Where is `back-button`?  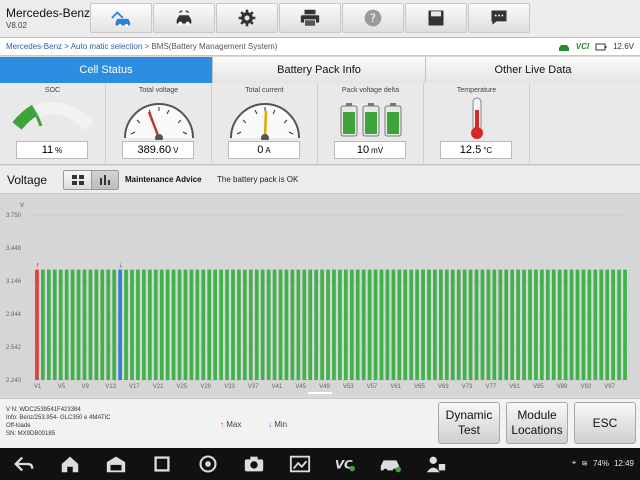 back-button is located at coordinates (24, 464).